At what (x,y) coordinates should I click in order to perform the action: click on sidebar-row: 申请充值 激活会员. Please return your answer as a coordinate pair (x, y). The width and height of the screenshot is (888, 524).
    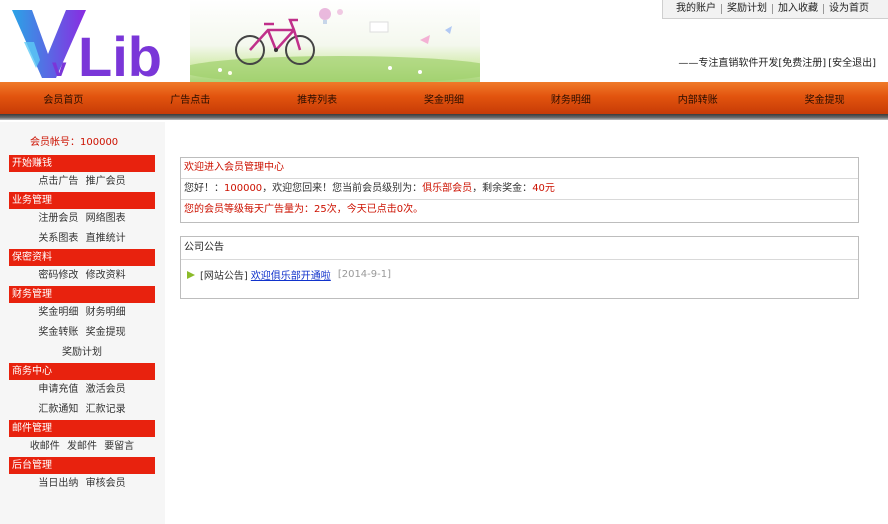
    Looking at the image, I should click on (82, 390).